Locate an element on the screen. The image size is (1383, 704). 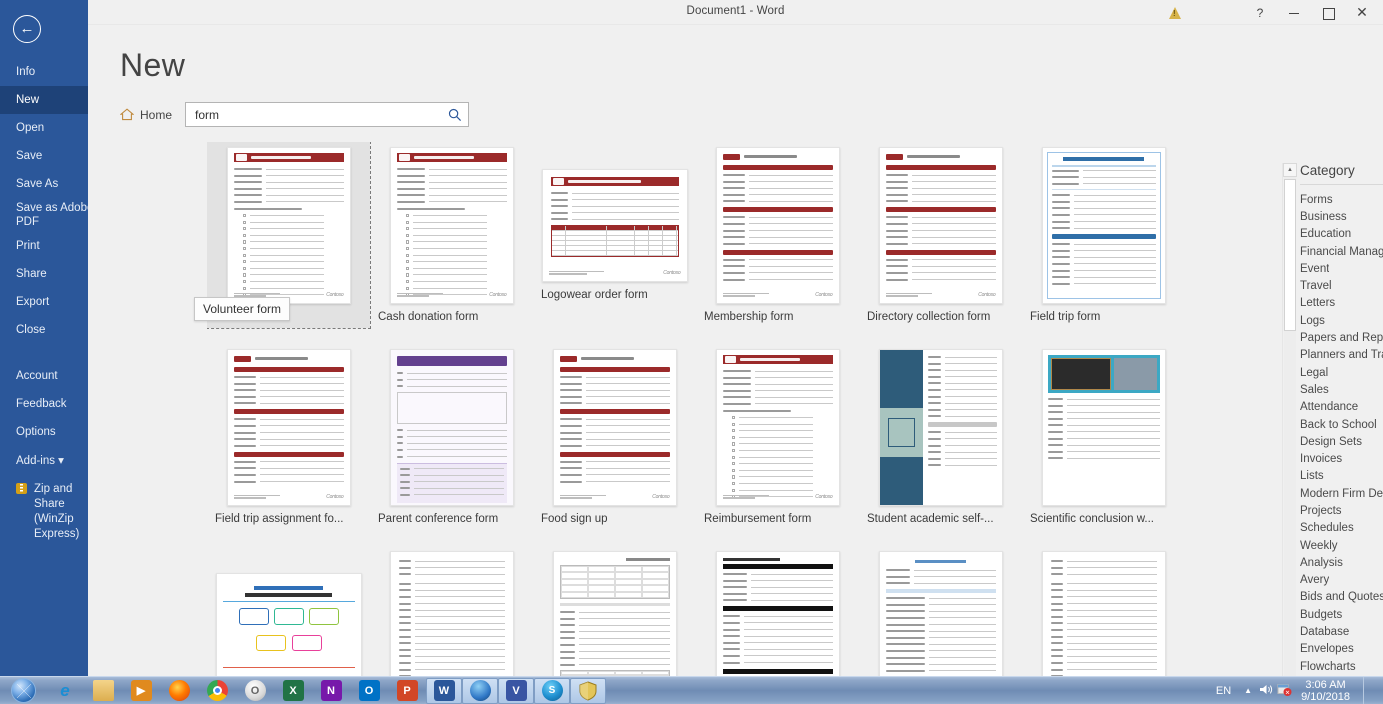
category-row: Business28 is located at coordinates (1341, 216).